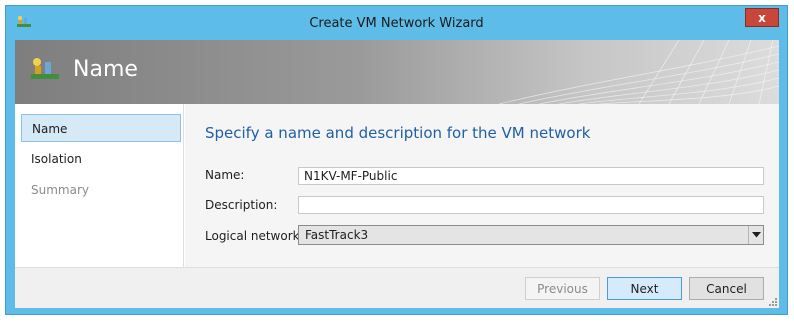 The width and height of the screenshot is (794, 325). Describe the element at coordinates (562, 288) in the screenshot. I see `previous-button: Previous` at that location.